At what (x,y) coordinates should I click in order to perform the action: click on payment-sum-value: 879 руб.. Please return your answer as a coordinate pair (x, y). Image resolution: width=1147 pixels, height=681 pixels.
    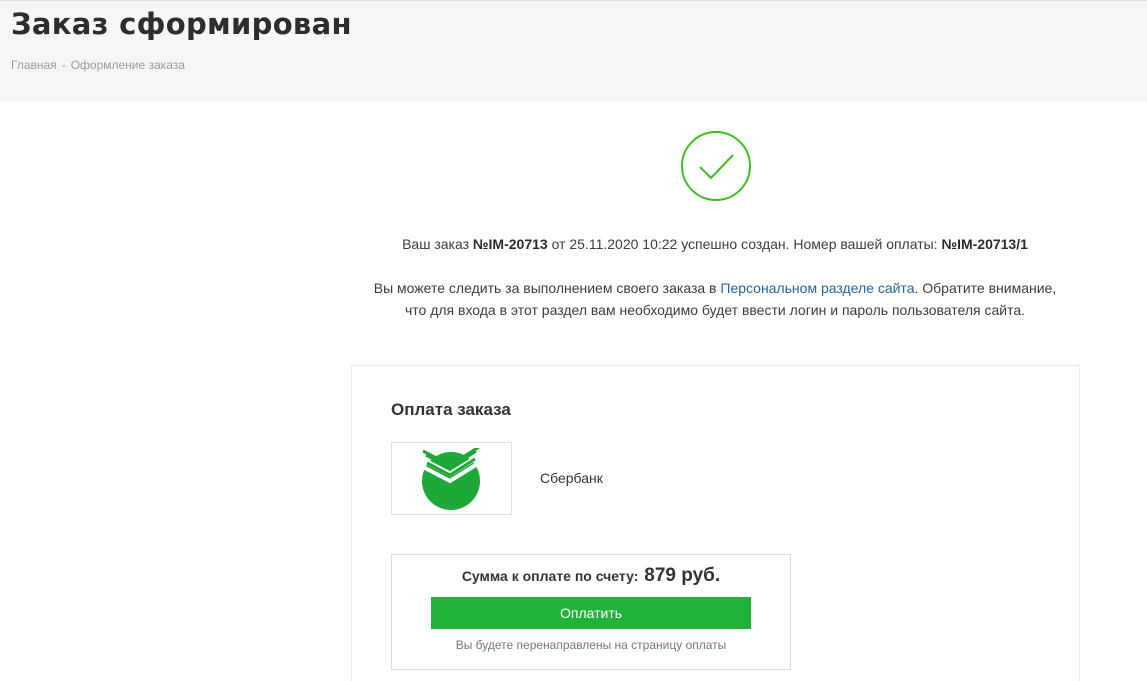
    Looking at the image, I should click on (682, 575).